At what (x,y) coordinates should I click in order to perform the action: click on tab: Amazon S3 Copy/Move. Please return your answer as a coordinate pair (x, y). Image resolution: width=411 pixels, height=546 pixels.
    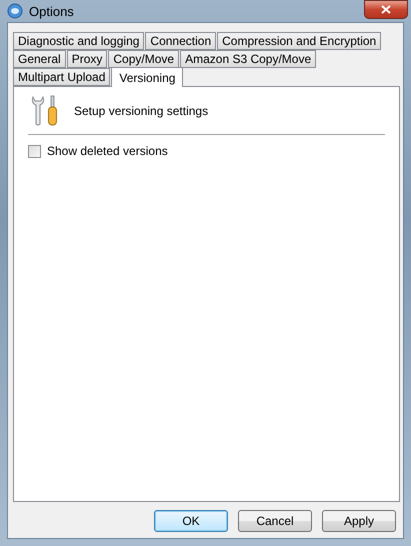
    Looking at the image, I should click on (248, 59).